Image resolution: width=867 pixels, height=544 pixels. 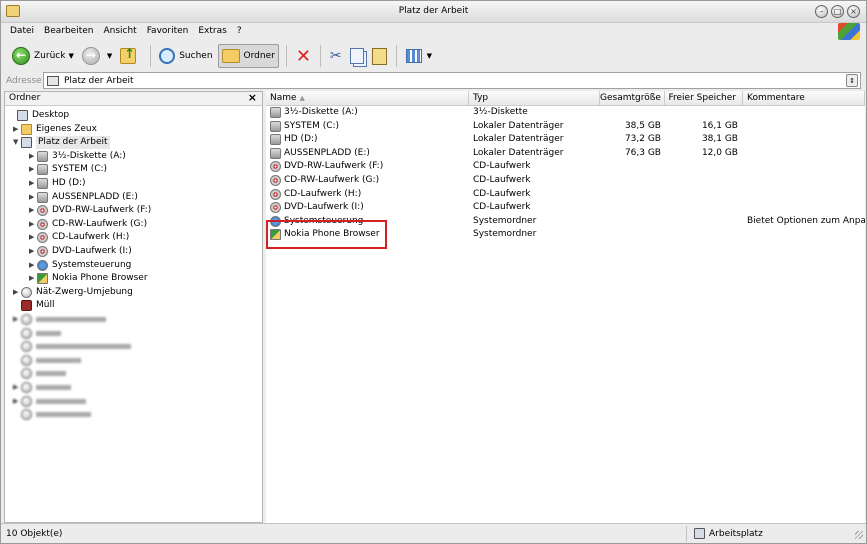 What do you see at coordinates (736, 533) in the screenshot?
I see `status-location: Arbeitsplatz` at bounding box center [736, 533].